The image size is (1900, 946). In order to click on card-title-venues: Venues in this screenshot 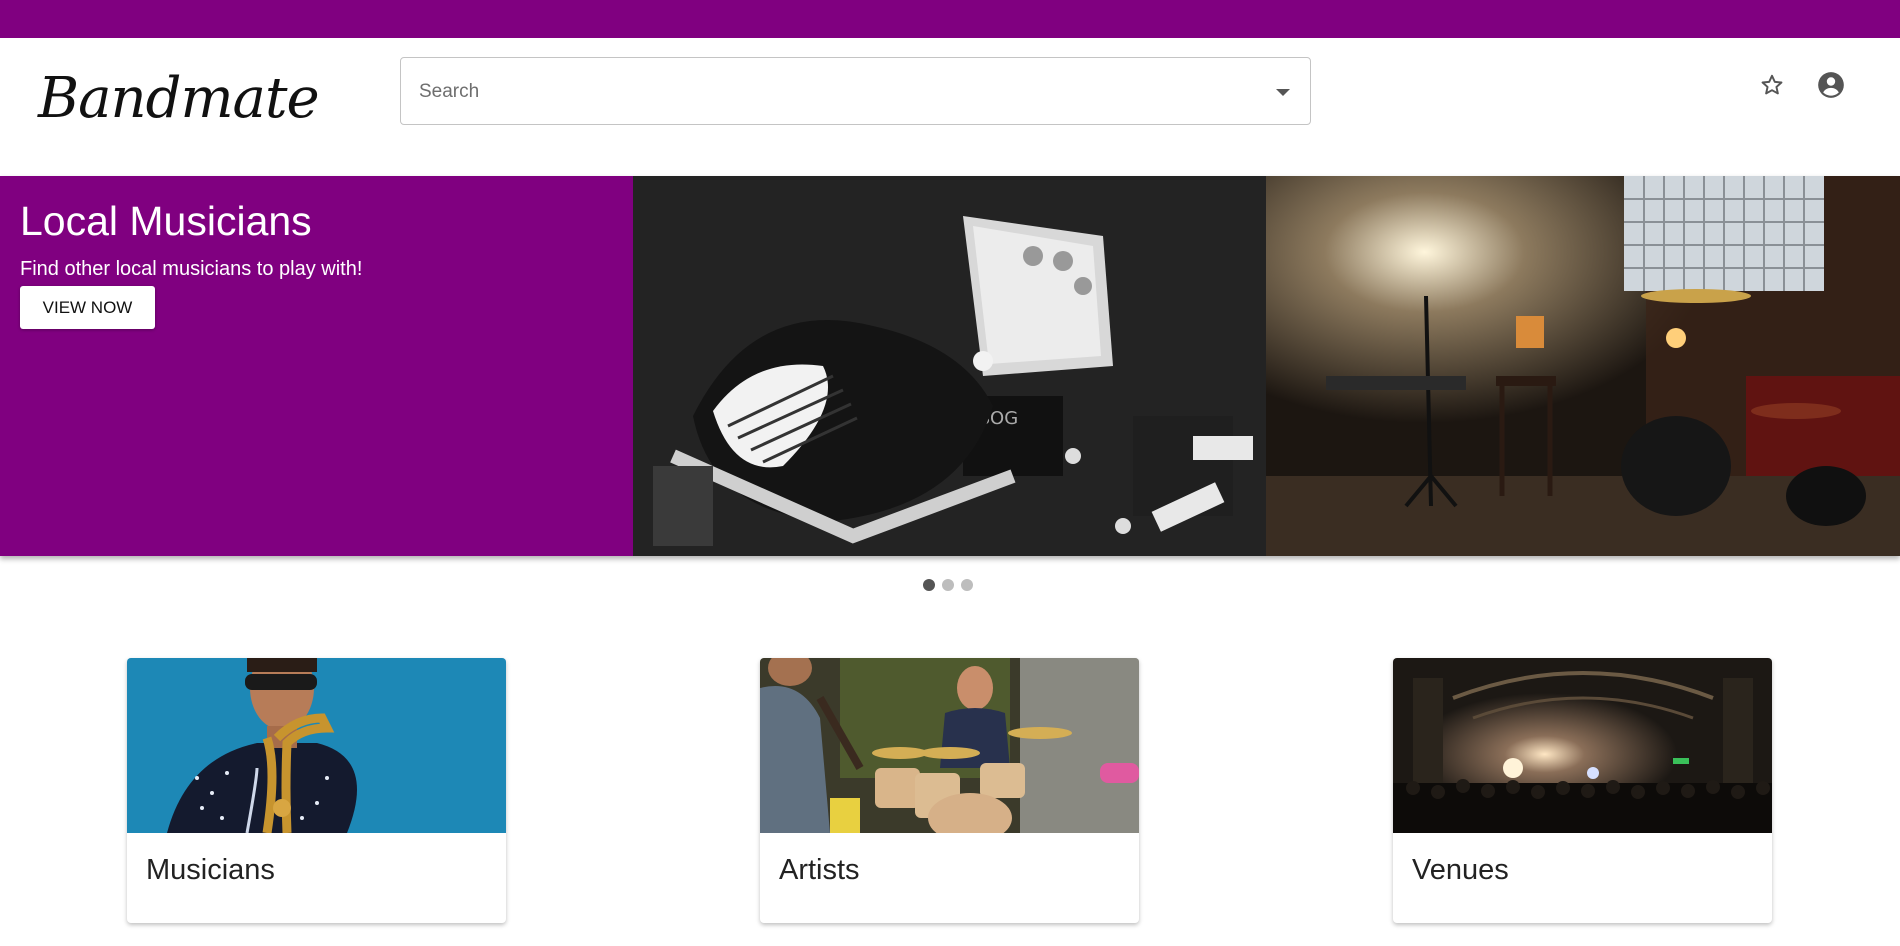, I will do `click(1460, 870)`.